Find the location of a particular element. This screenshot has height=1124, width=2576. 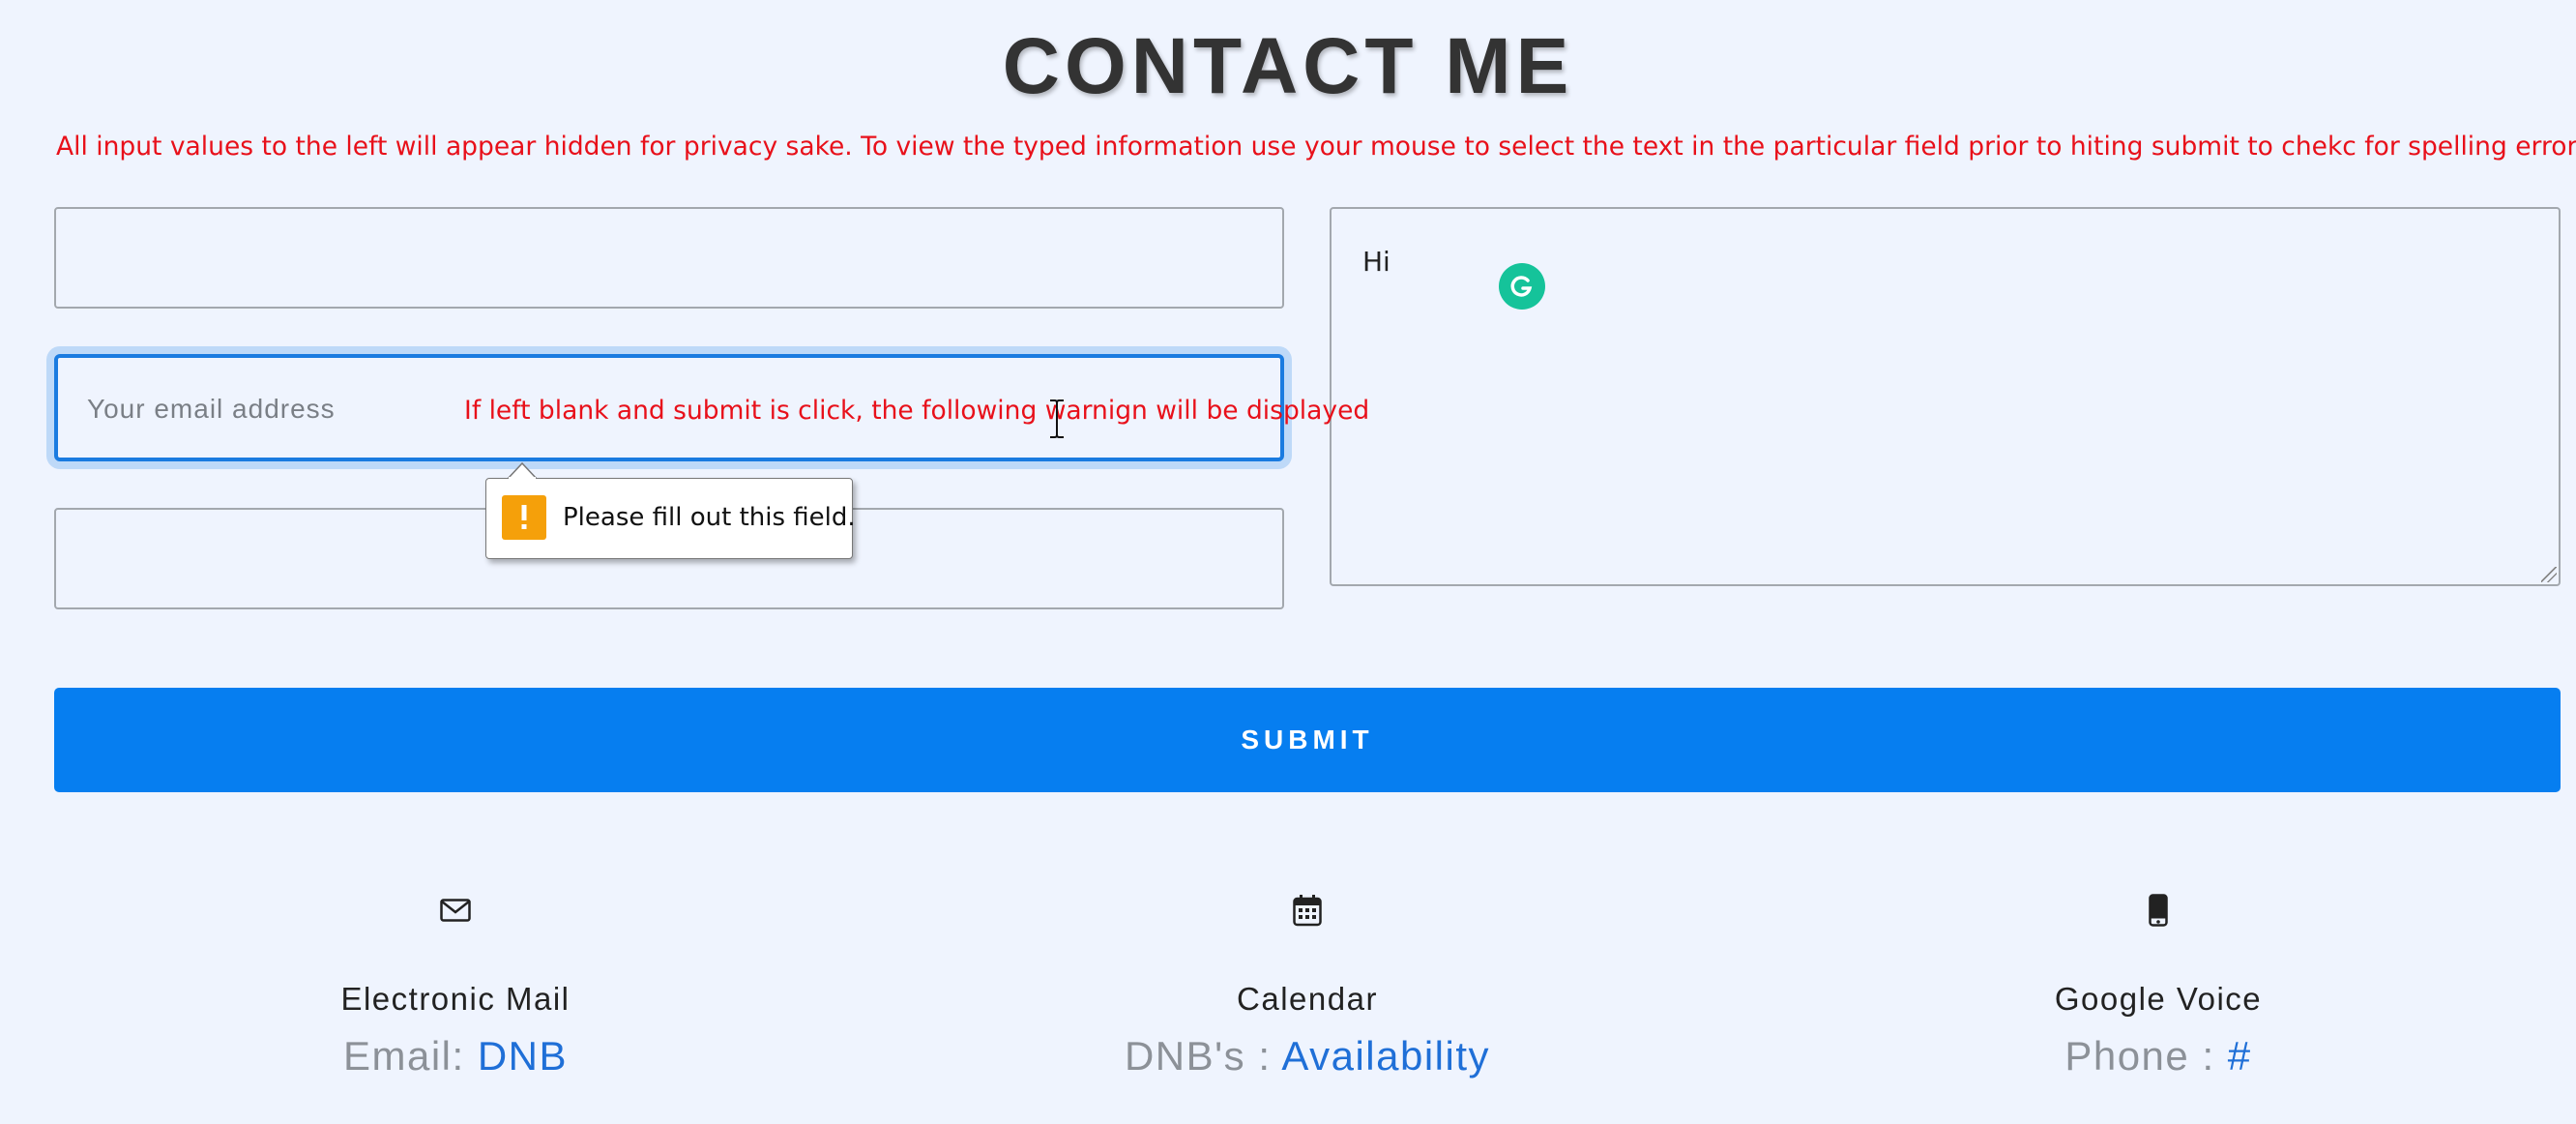

envelope-icon is located at coordinates (455, 911).